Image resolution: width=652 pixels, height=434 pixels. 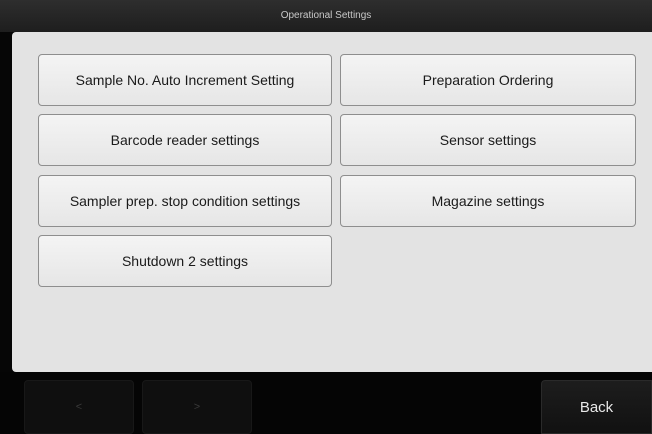 I want to click on chevron-left-icon: <, so click(x=79, y=407).